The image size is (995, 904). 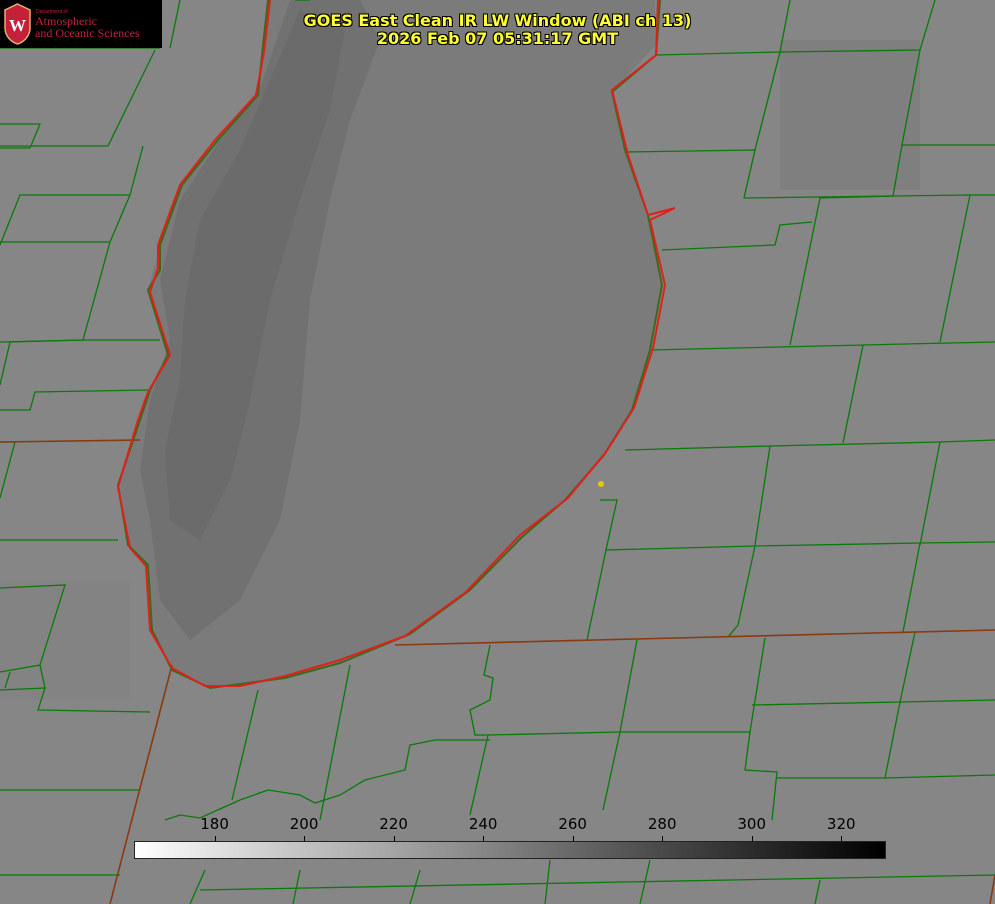 What do you see at coordinates (752, 824) in the screenshot?
I see `colorbar-tick-label: 300` at bounding box center [752, 824].